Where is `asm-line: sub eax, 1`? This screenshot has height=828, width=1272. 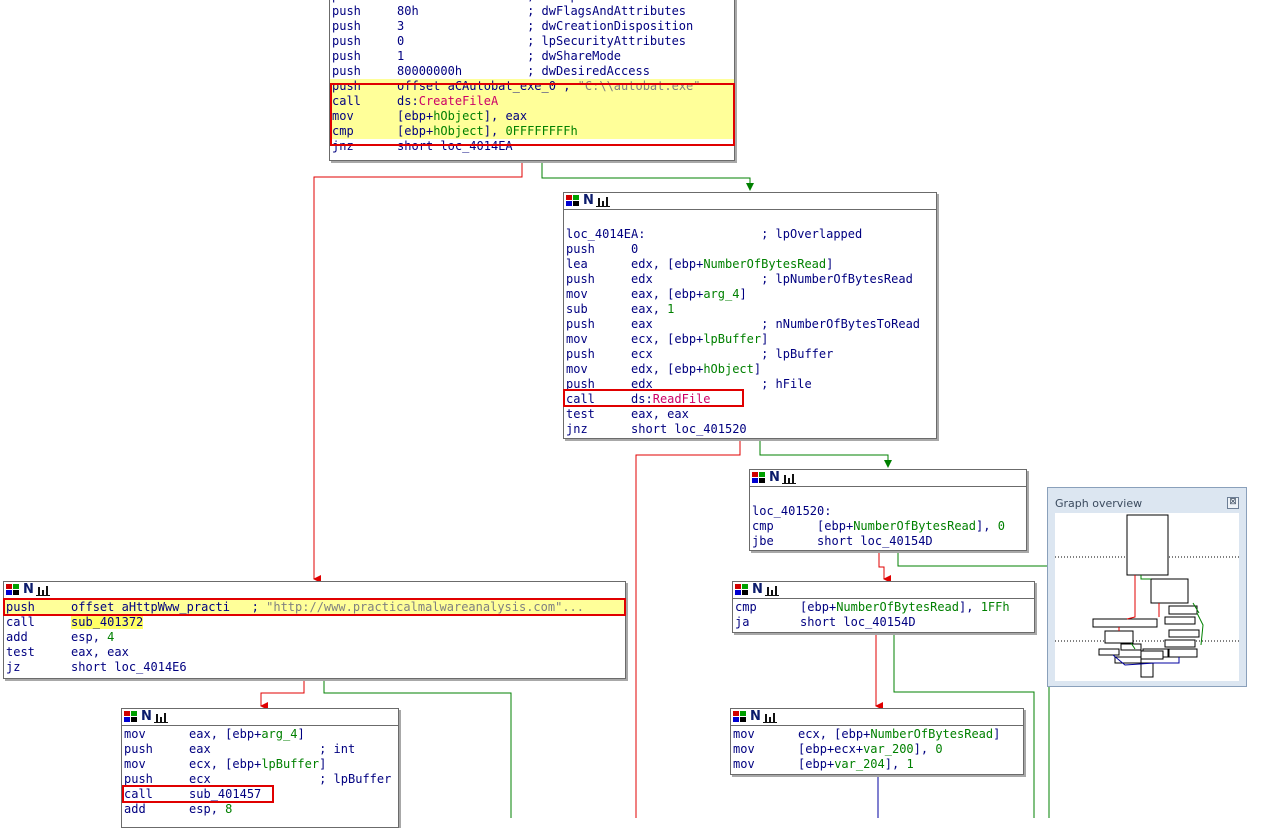
asm-line: sub eax, 1 is located at coordinates (750, 309).